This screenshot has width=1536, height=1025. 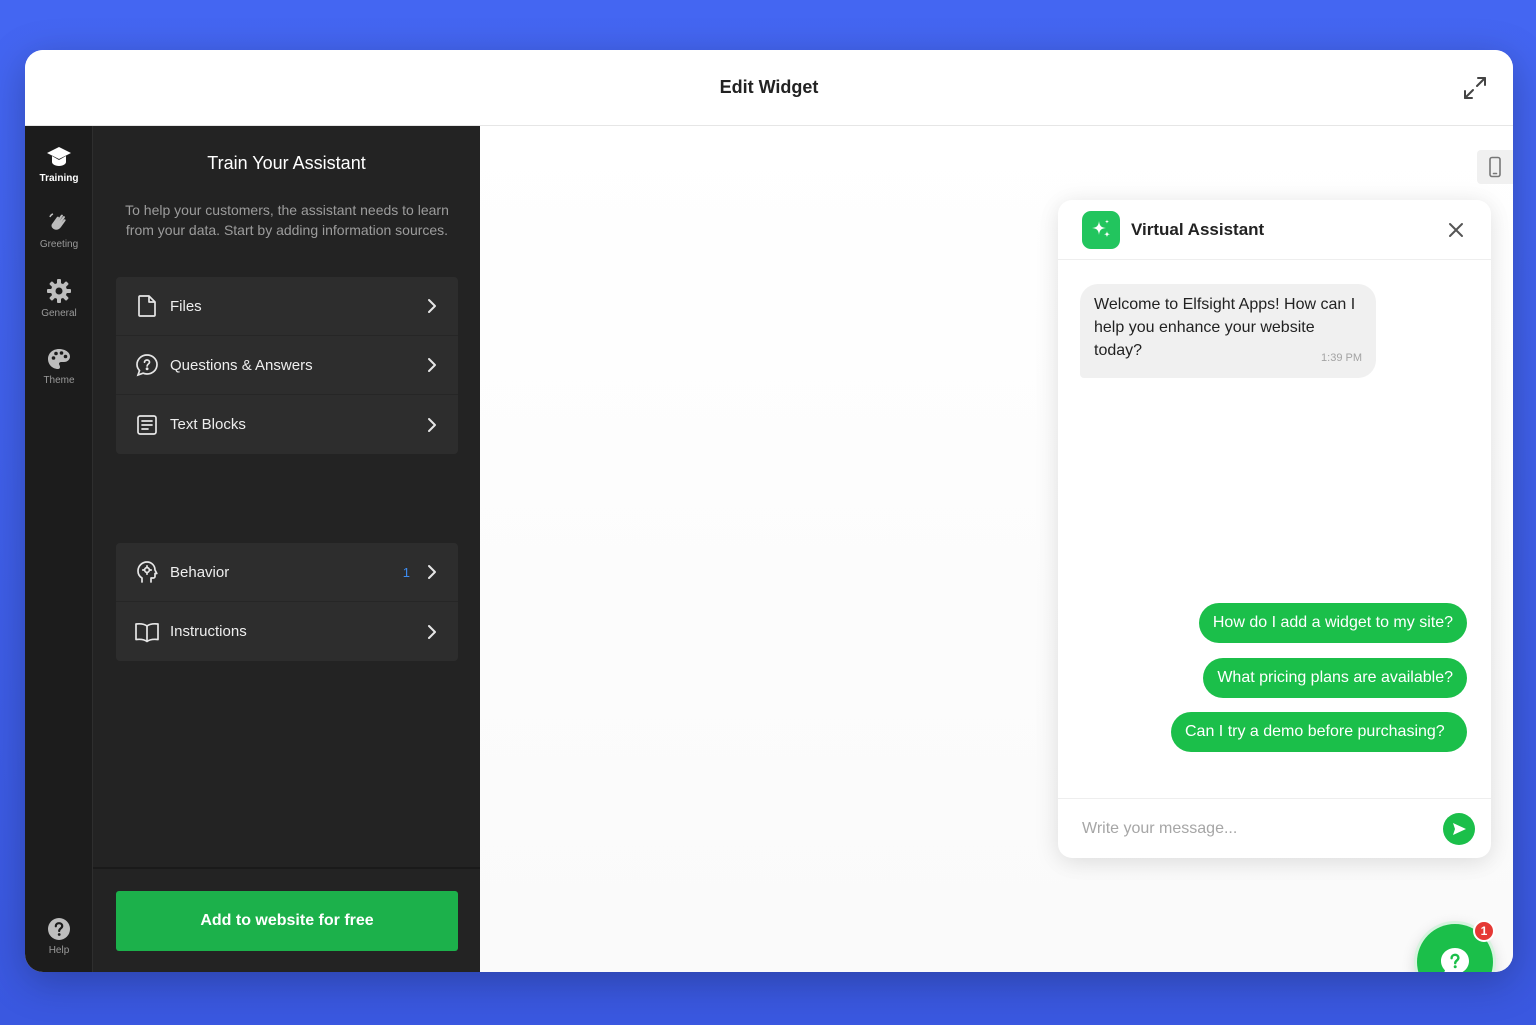 What do you see at coordinates (286, 163) in the screenshot?
I see `panel-title: Train Your Assistant` at bounding box center [286, 163].